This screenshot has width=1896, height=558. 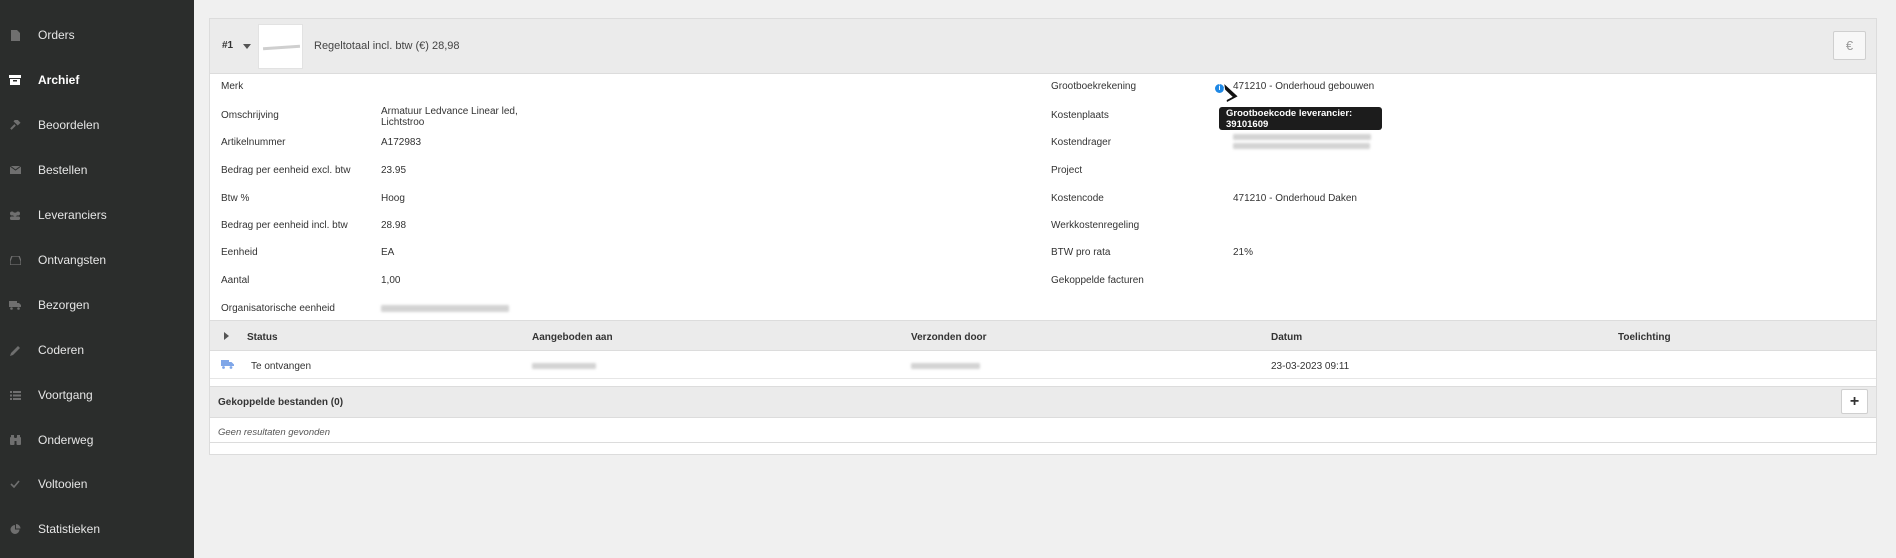 I want to click on column-header-datum: Datum, so click(x=1287, y=337).